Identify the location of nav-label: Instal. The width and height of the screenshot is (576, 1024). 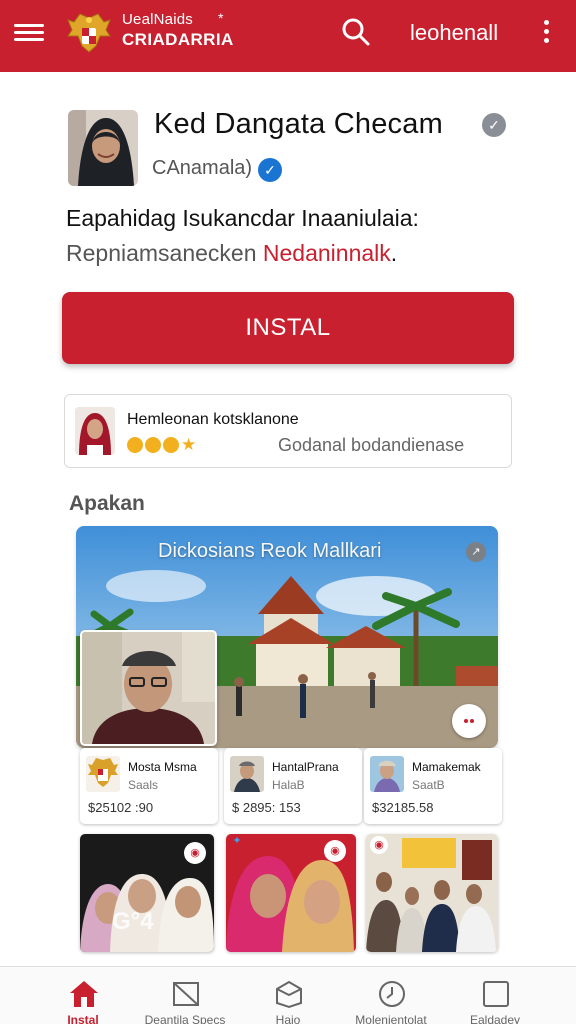
(83, 1018).